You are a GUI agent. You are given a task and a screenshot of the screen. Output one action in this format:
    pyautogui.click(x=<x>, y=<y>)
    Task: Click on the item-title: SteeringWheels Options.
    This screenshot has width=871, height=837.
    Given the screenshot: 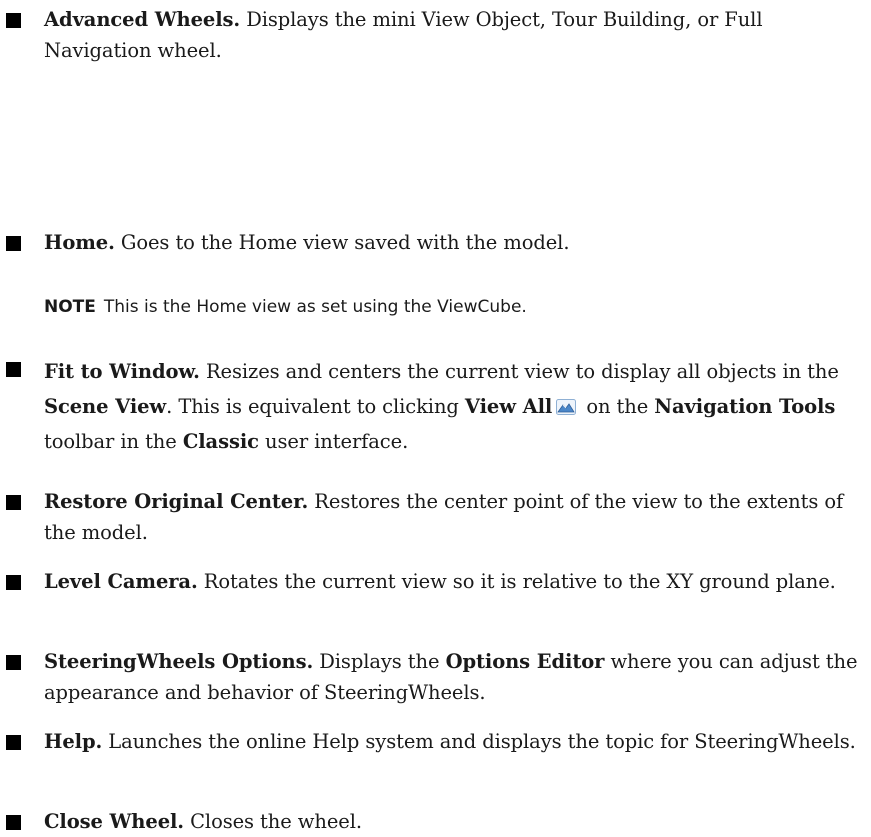 What is the action you would take?
    pyautogui.click(x=179, y=661)
    